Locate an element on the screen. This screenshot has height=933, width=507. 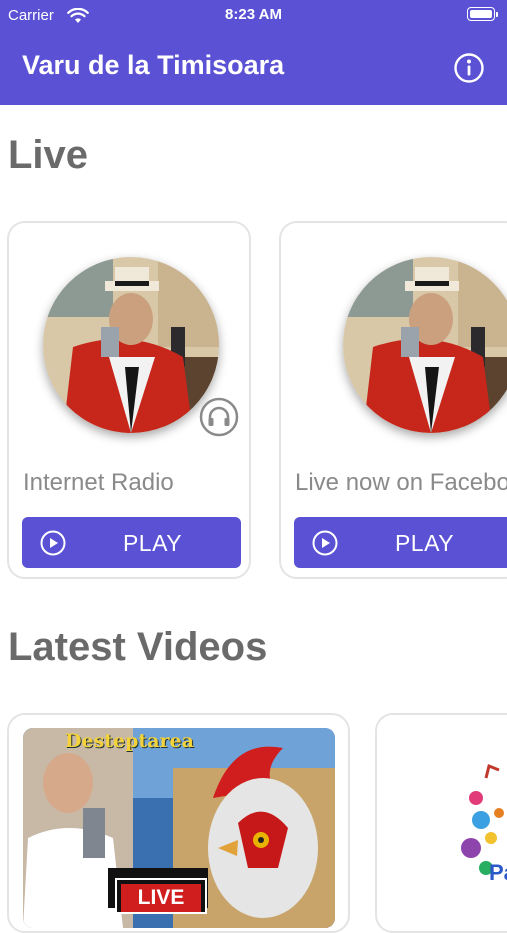
live-section-title: Live is located at coordinates (48, 155).